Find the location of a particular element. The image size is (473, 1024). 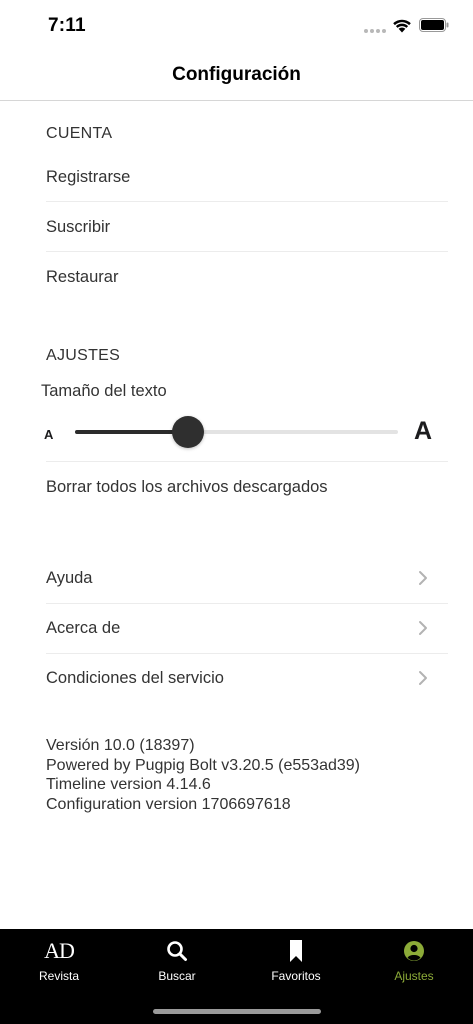

clear-downloads-row: Borrar todos los archivos descargados is located at coordinates (247, 487).